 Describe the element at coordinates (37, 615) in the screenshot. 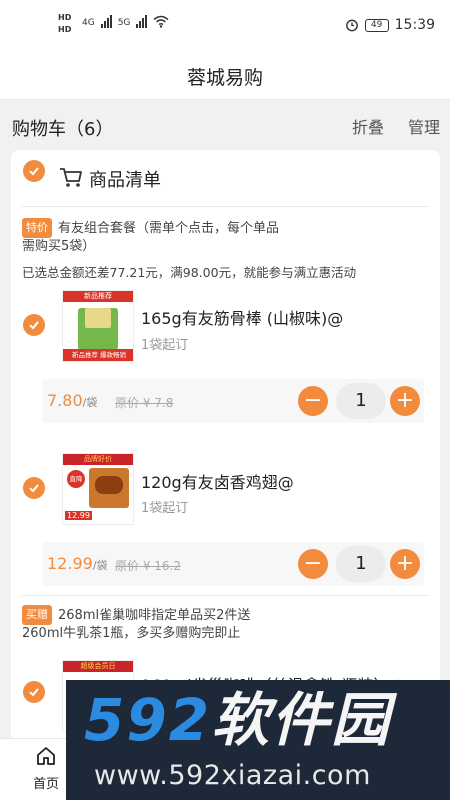

I see `promo-tag: 买赠` at that location.